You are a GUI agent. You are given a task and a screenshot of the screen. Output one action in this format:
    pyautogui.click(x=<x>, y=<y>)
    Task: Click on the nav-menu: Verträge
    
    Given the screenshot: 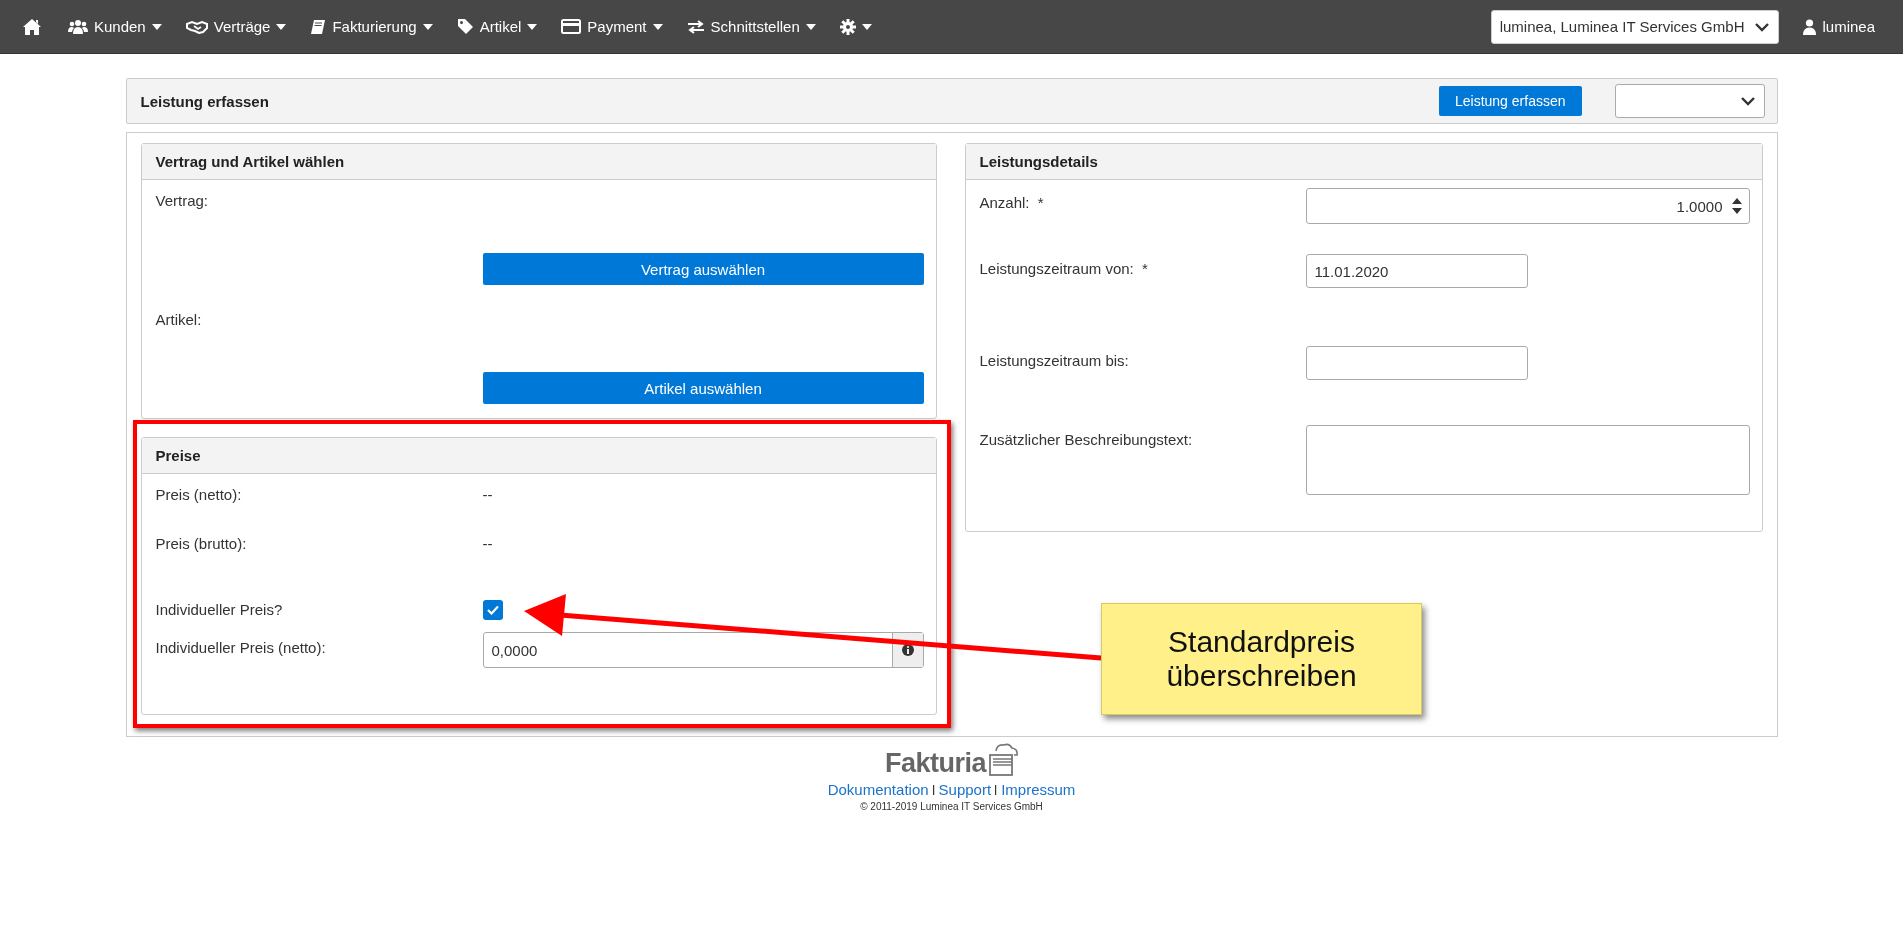 What is the action you would take?
    pyautogui.click(x=236, y=26)
    